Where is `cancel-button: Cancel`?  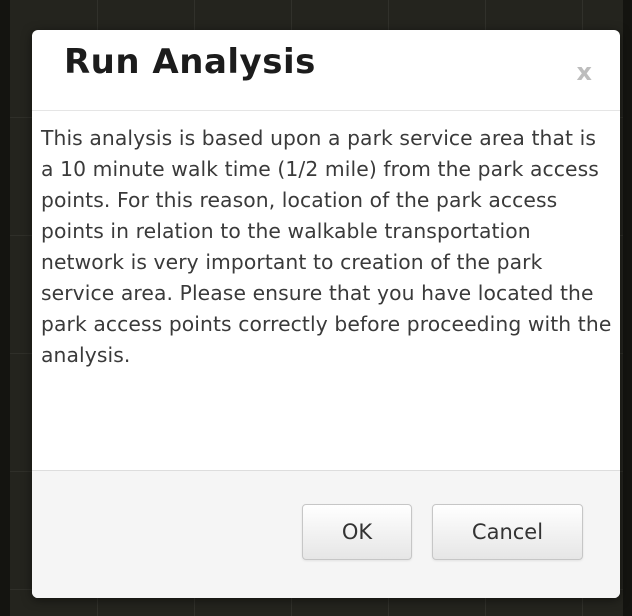
cancel-button: Cancel is located at coordinates (507, 532).